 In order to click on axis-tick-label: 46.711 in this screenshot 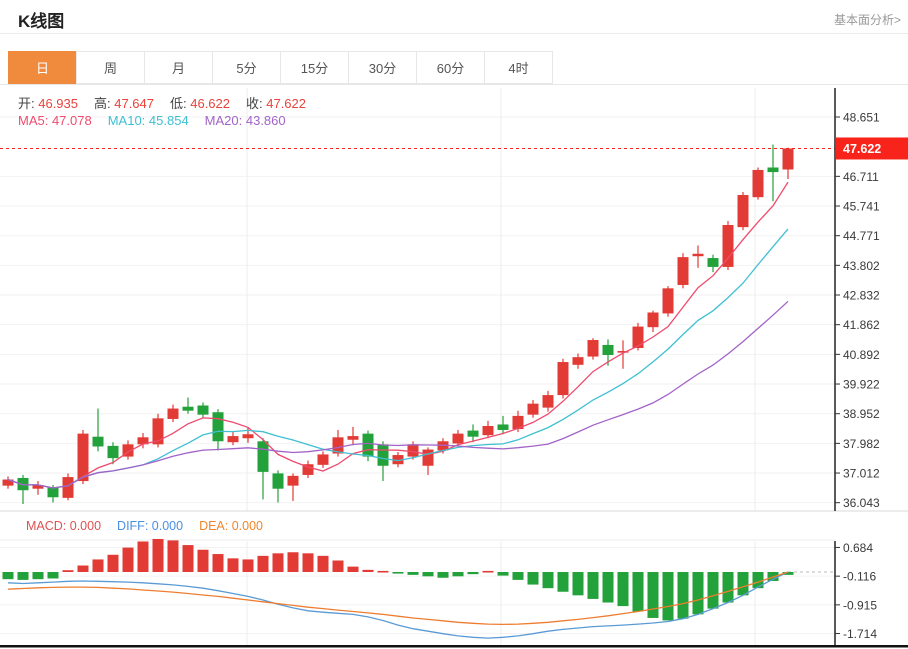, I will do `click(861, 177)`.